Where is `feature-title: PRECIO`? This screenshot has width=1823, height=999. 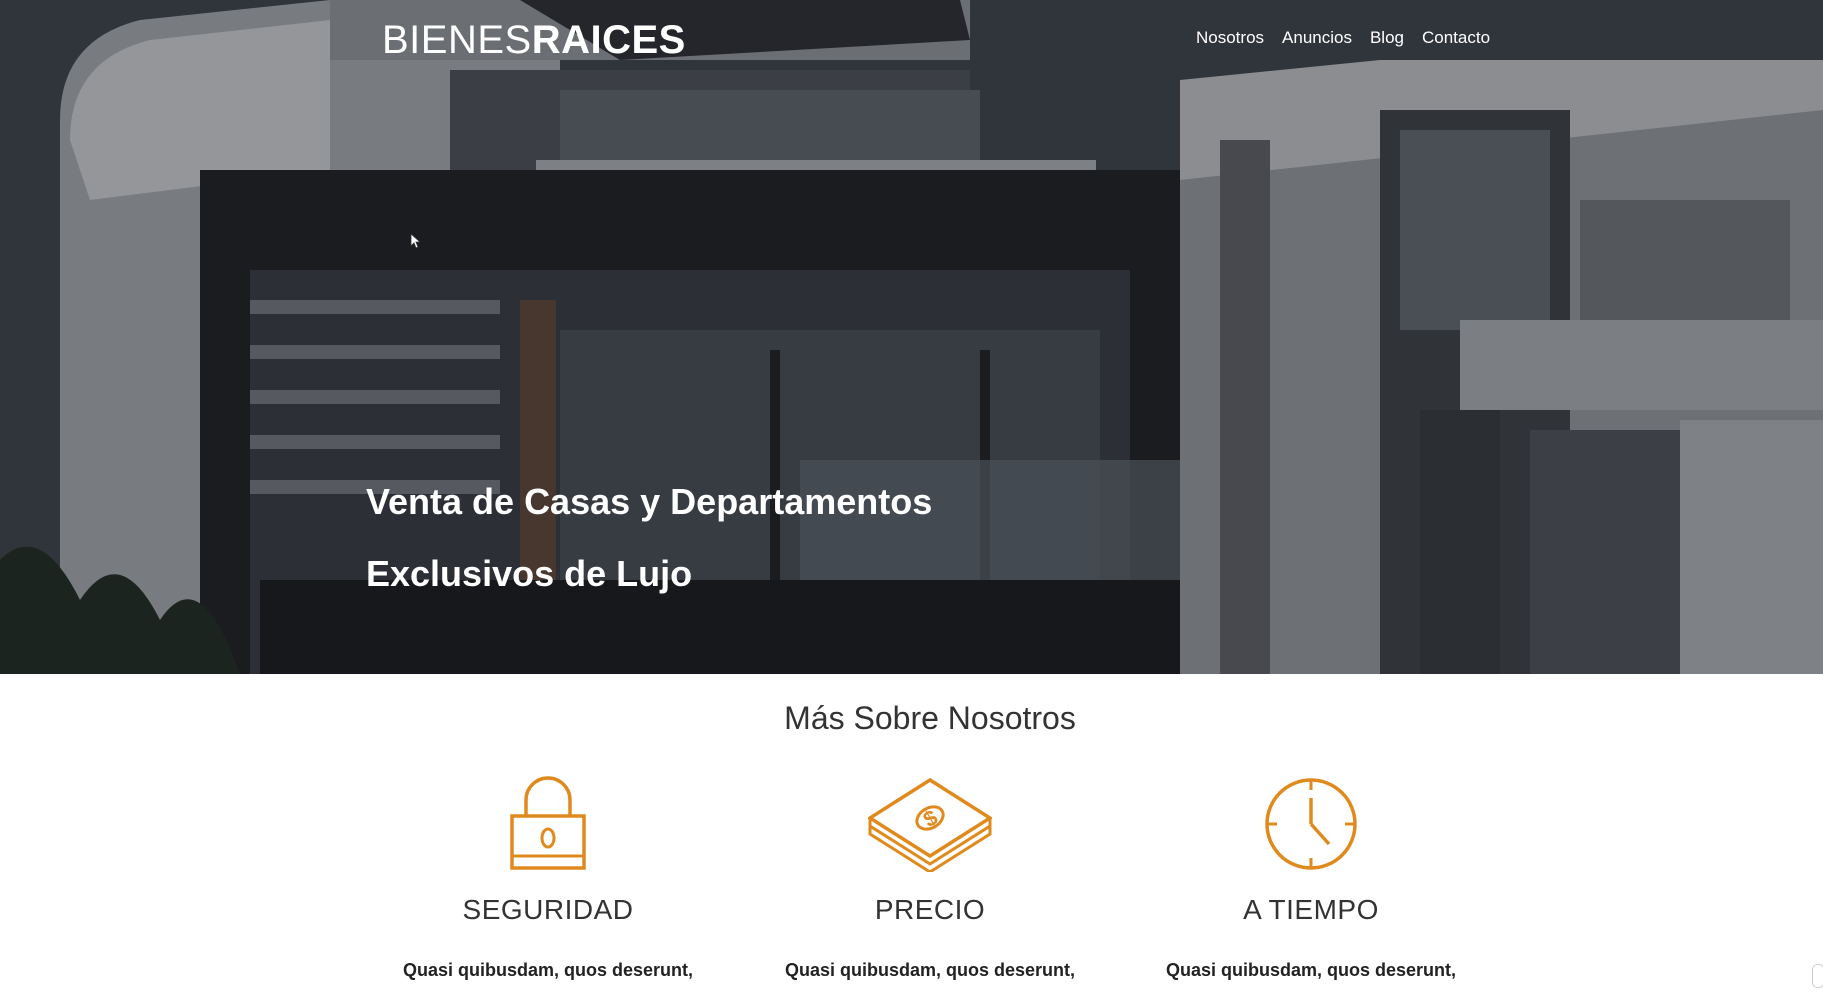 feature-title: PRECIO is located at coordinates (930, 909).